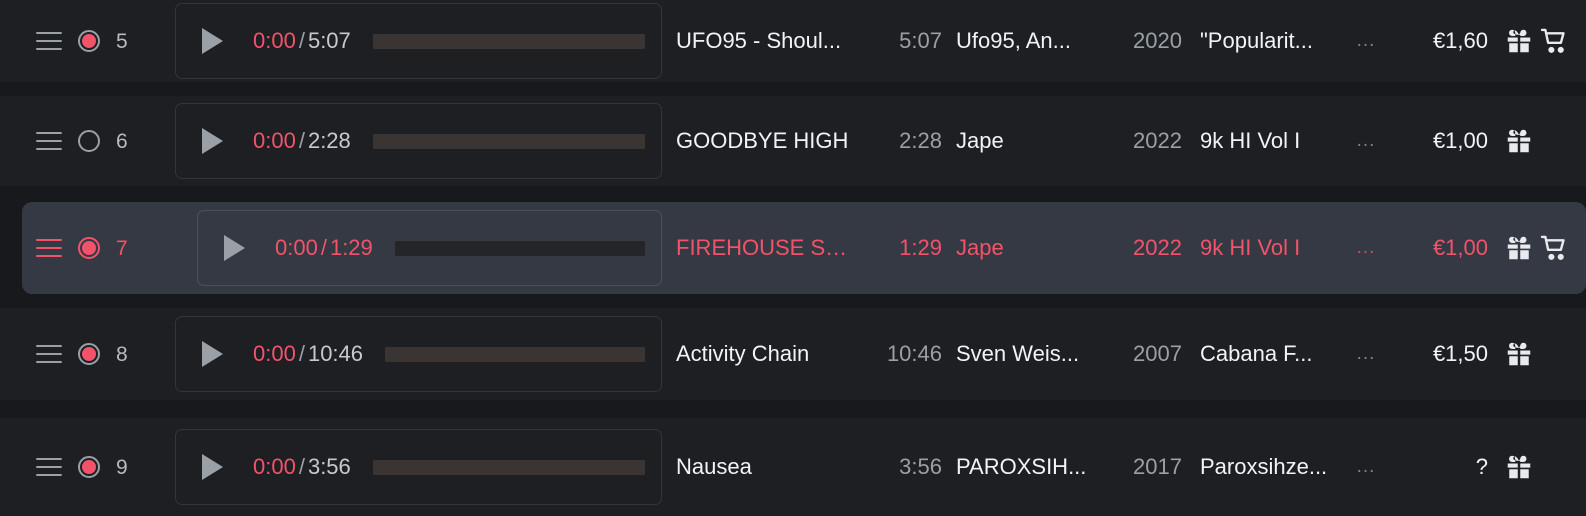 This screenshot has width=1586, height=516. I want to click on player-time: 0:00/3:56, so click(302, 467).